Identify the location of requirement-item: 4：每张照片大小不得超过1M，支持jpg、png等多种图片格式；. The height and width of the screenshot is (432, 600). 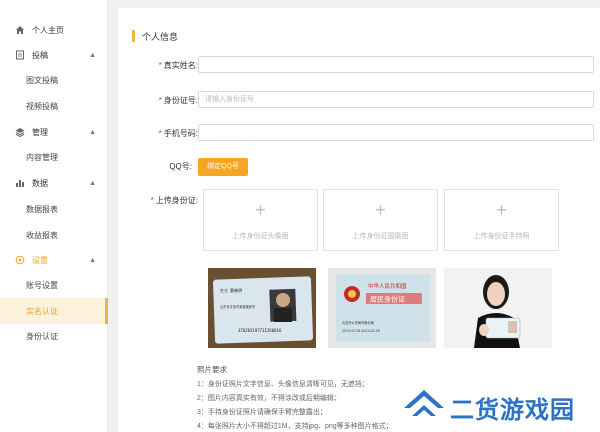
(295, 426).